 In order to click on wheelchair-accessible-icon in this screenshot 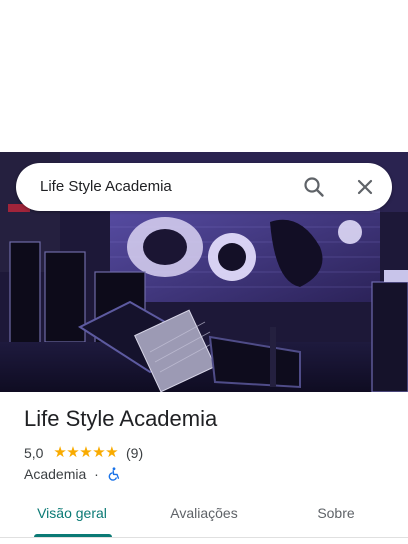, I will do `click(114, 474)`.